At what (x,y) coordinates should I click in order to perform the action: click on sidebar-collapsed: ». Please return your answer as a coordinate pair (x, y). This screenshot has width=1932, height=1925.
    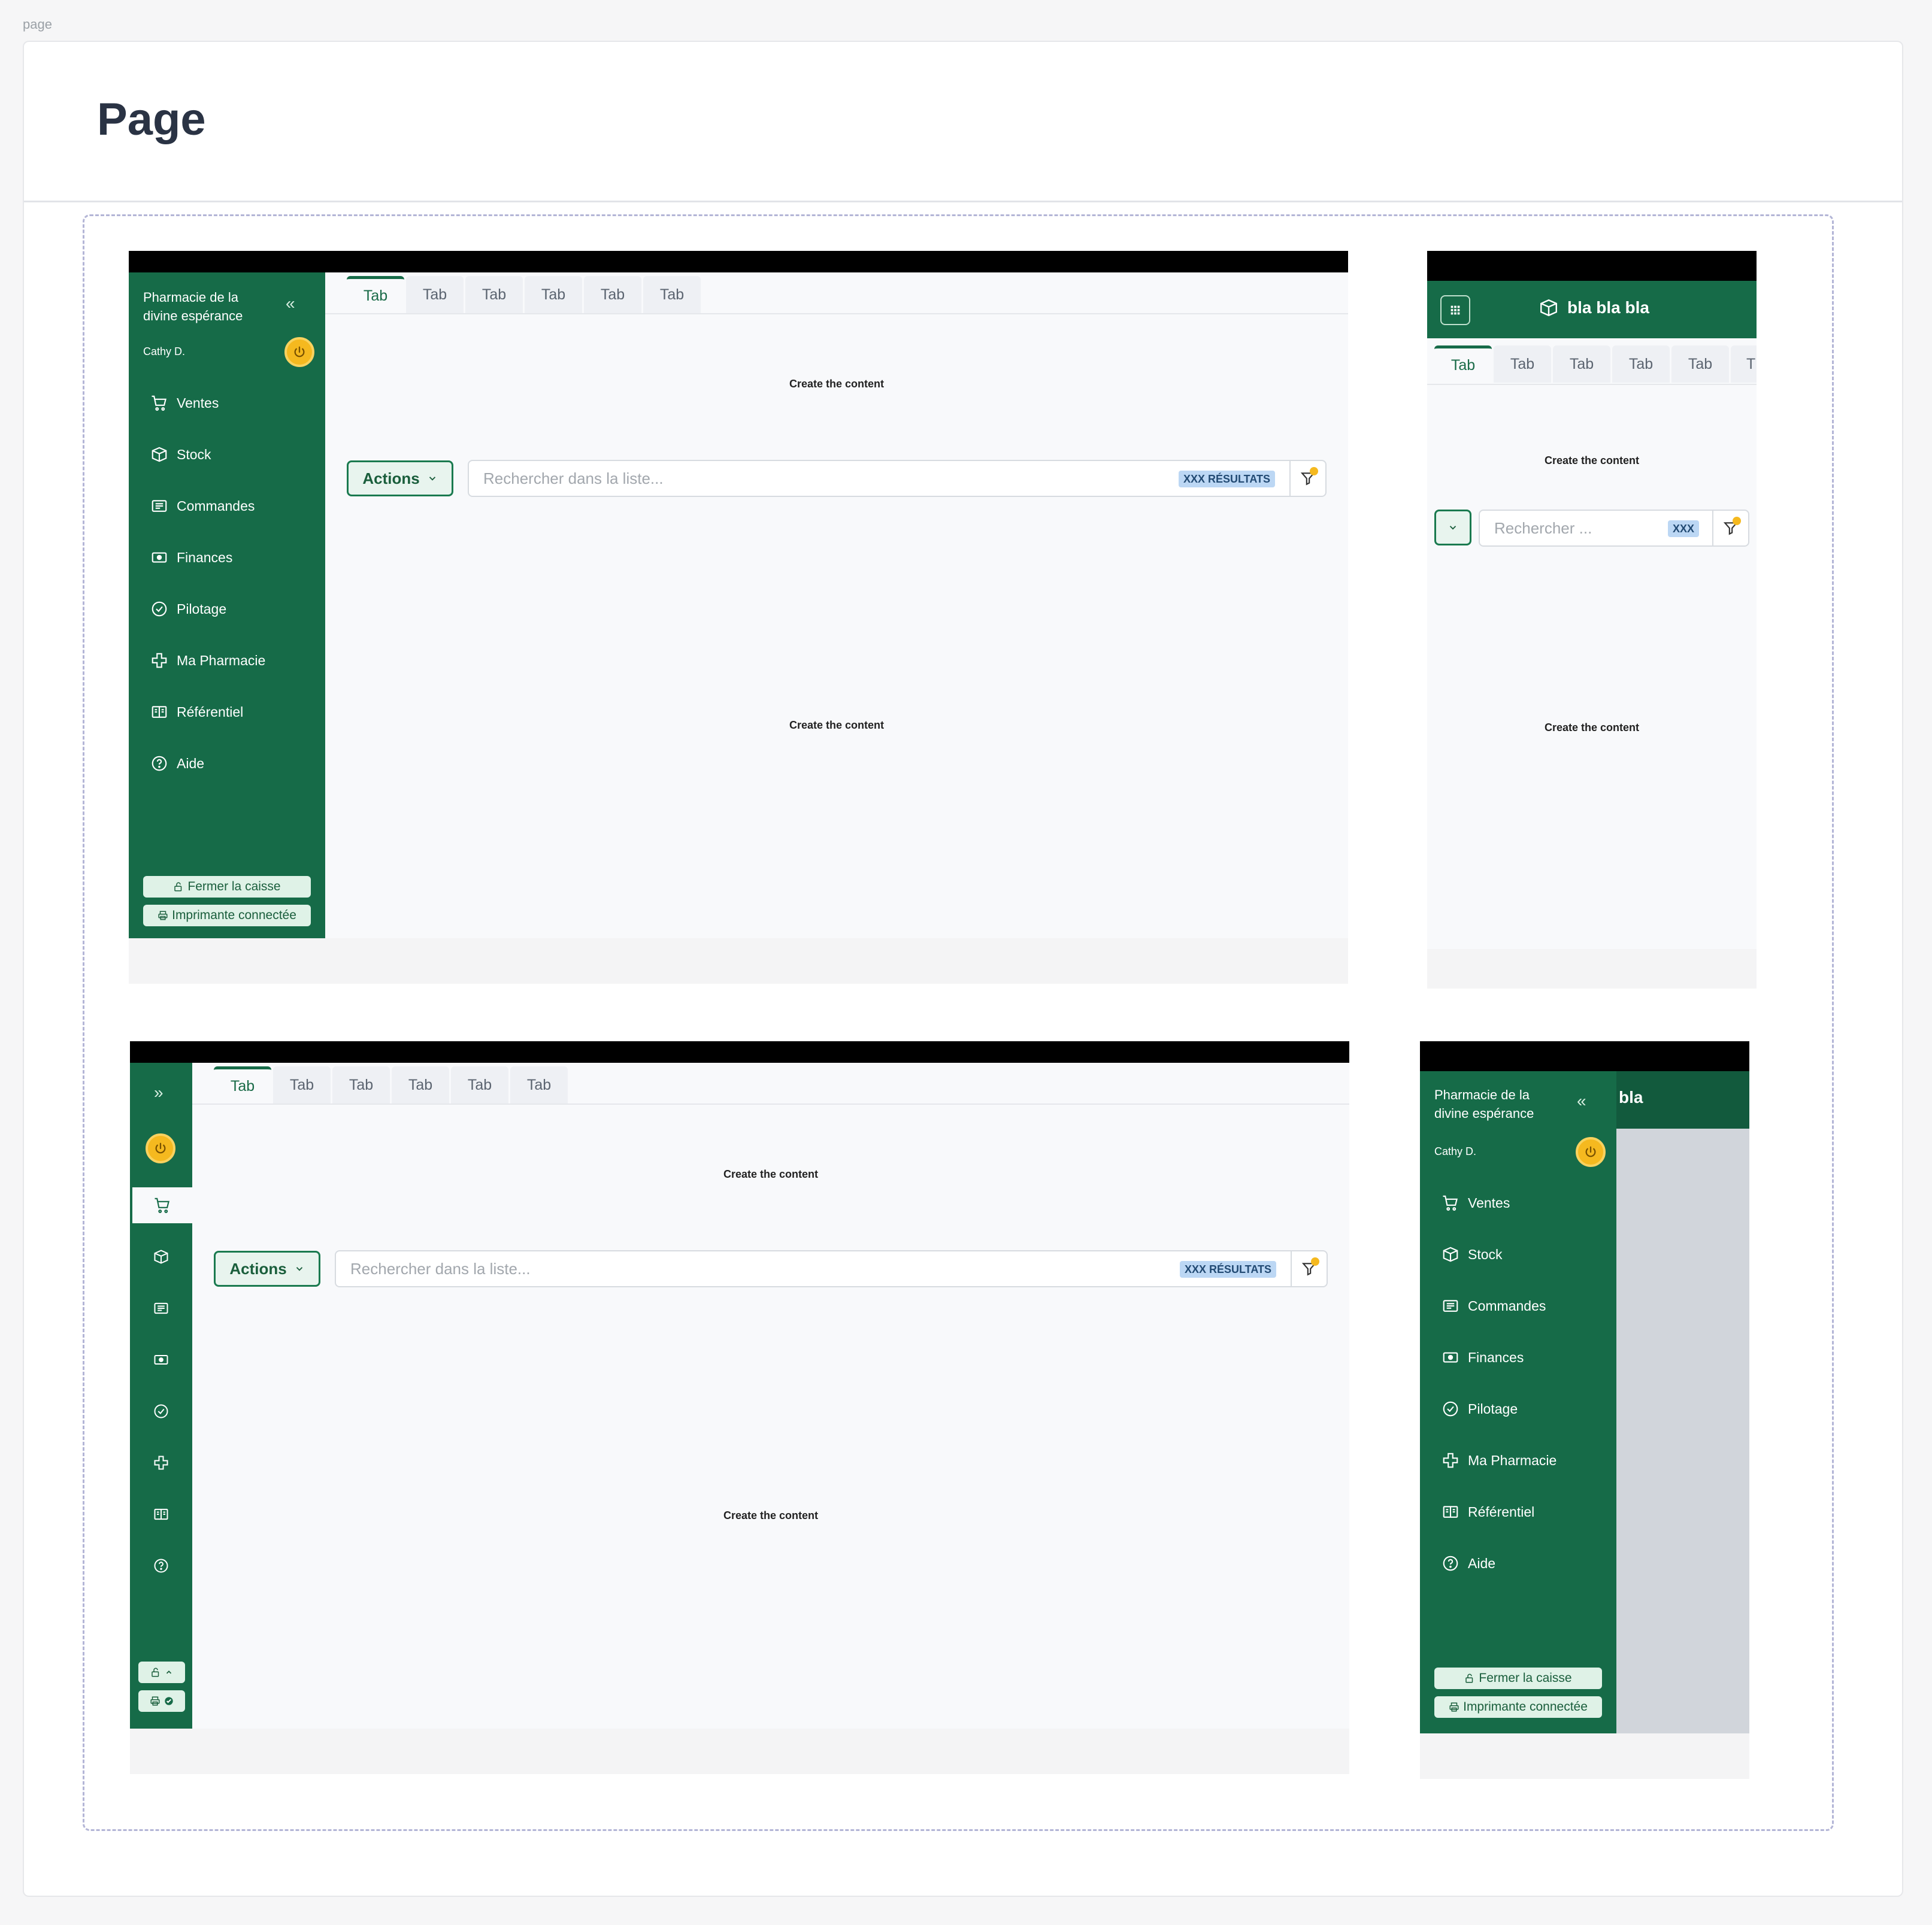
    Looking at the image, I should click on (161, 1396).